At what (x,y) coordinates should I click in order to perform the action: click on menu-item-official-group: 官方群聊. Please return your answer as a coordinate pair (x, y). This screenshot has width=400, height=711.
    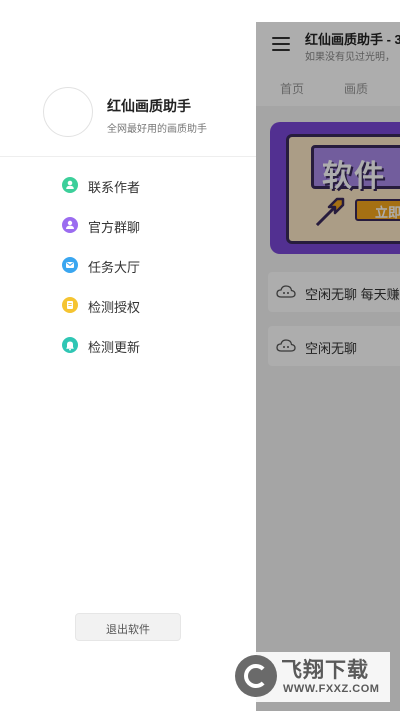
    Looking at the image, I should click on (143, 225).